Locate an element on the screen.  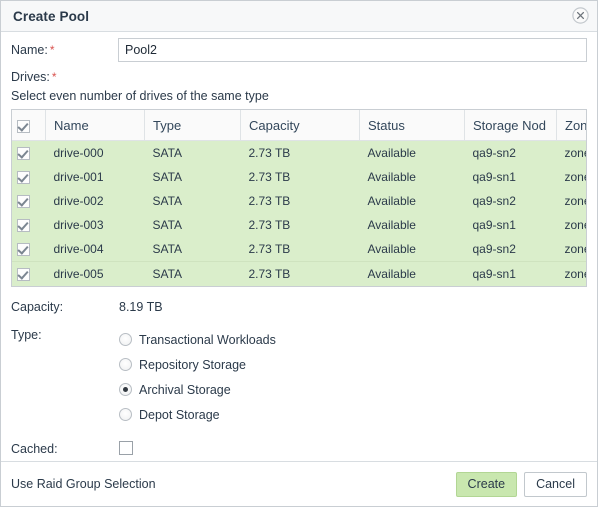
select-all-header is located at coordinates (29, 125).